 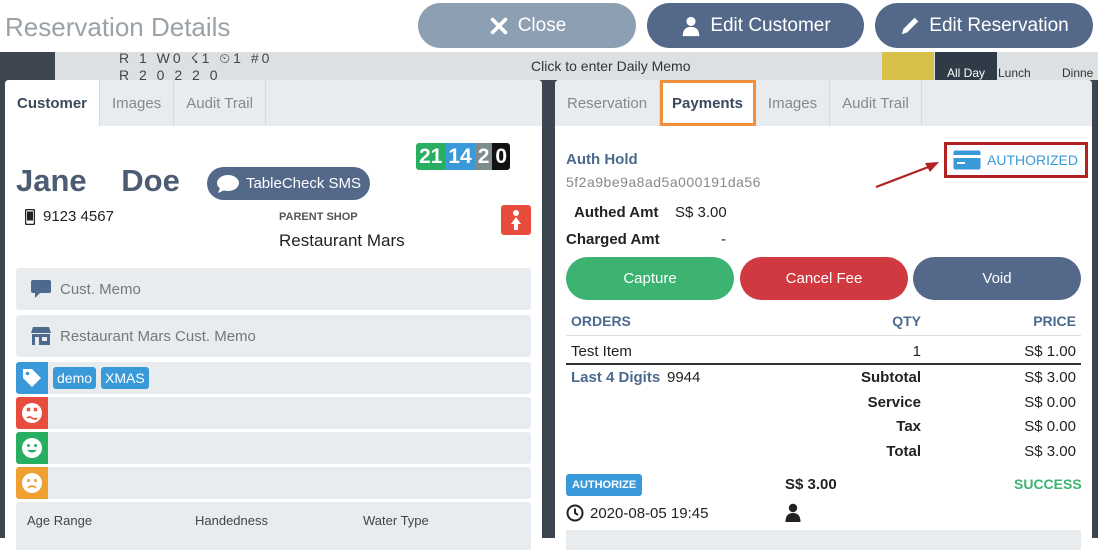 What do you see at coordinates (823, 350) in the screenshot?
I see `table-row: Test Item 1 S$ 1.00` at bounding box center [823, 350].